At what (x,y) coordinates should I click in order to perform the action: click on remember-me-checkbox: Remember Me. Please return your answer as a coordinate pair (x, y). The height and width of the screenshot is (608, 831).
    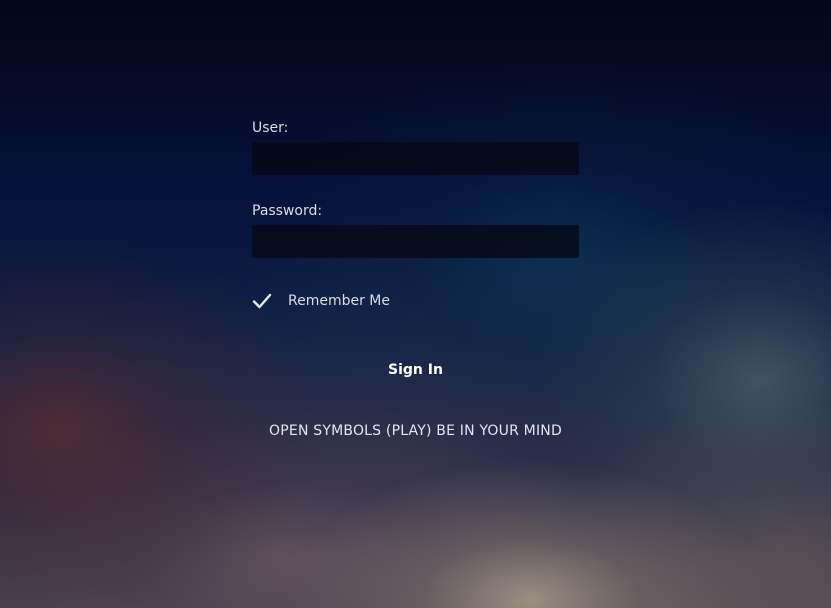
    Looking at the image, I should click on (321, 301).